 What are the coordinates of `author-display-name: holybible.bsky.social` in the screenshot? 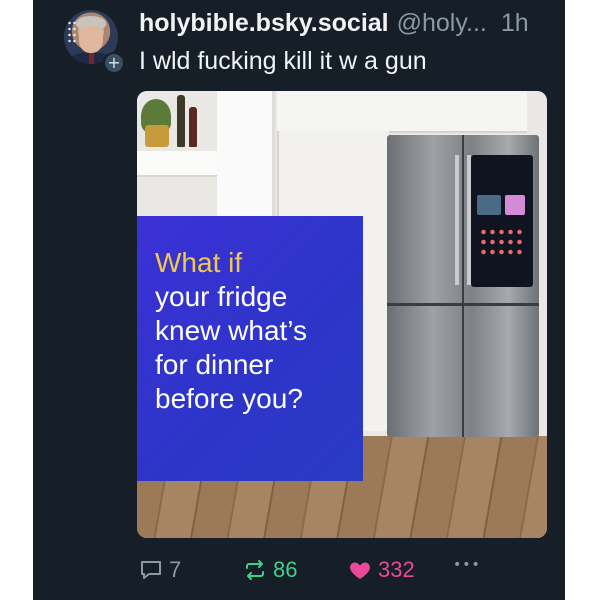 It's located at (264, 23).